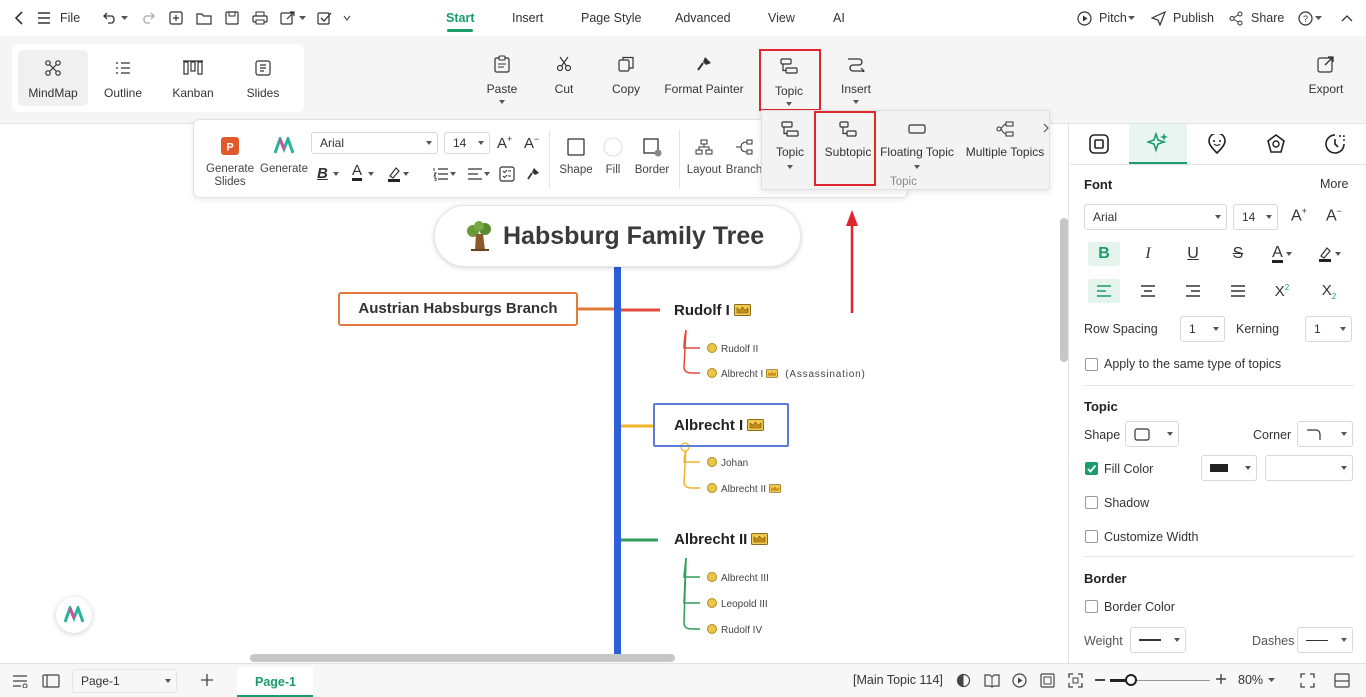 Image resolution: width=1366 pixels, height=697 pixels. I want to click on fill-color-select, so click(1229, 468).